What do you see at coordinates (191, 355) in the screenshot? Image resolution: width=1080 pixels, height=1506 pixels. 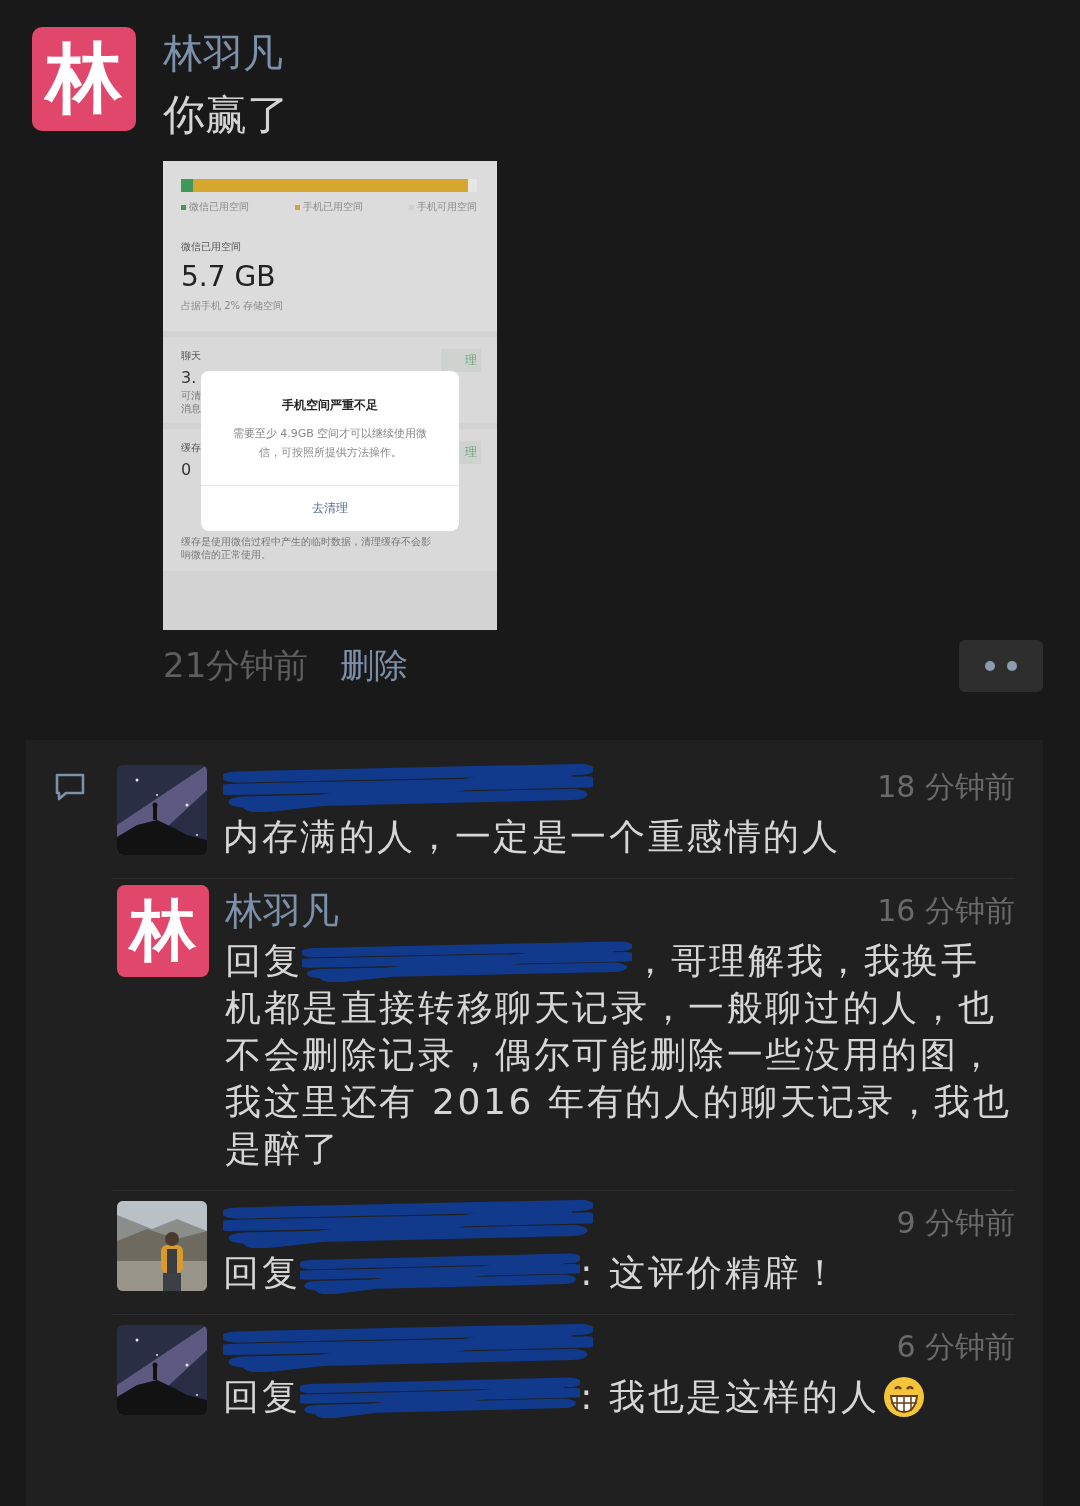 I see `card-title: 聊天` at bounding box center [191, 355].